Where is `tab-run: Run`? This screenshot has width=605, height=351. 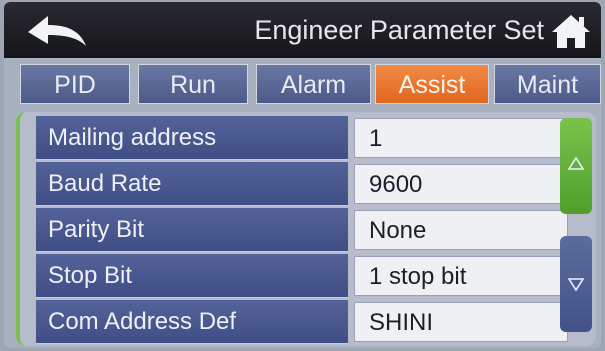
tab-run: Run is located at coordinates (193, 84).